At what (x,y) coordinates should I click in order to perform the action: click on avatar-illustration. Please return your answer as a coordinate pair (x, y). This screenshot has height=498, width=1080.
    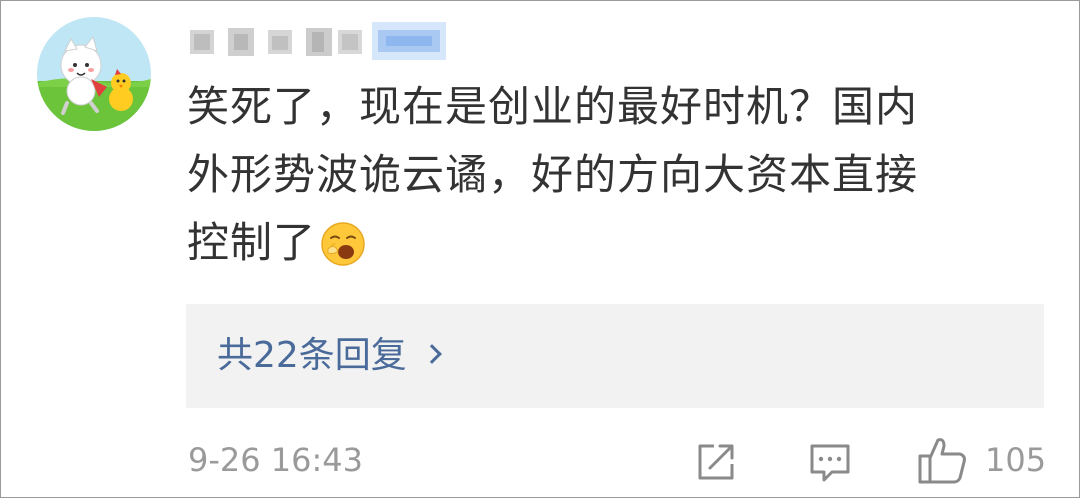
    Looking at the image, I should click on (94, 74).